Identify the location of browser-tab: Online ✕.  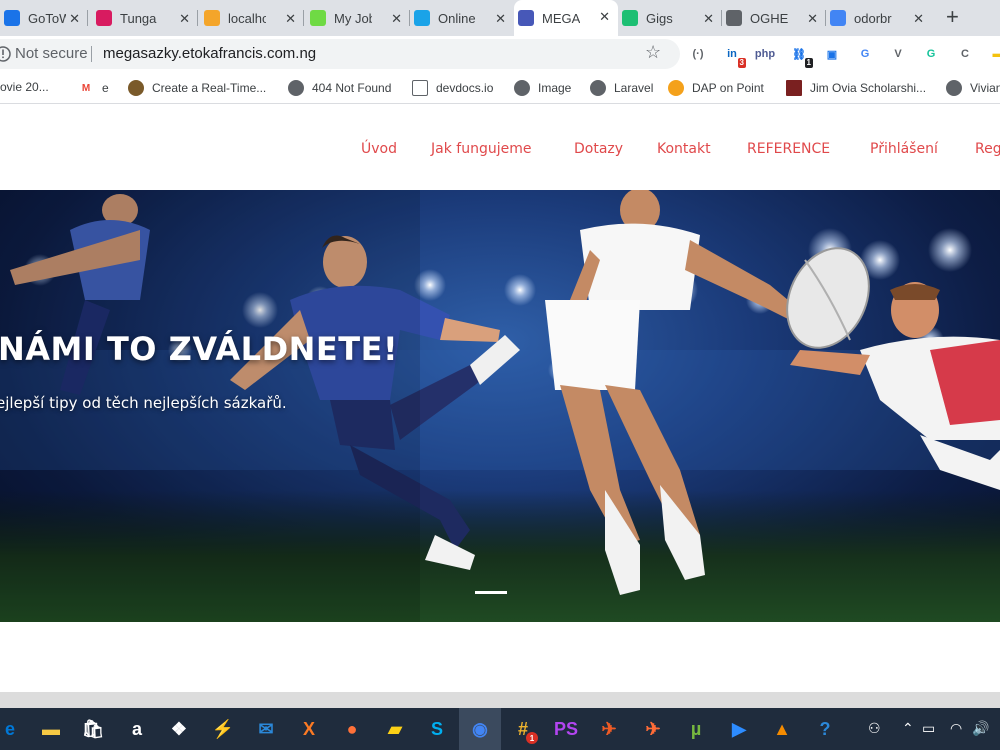
(462, 18).